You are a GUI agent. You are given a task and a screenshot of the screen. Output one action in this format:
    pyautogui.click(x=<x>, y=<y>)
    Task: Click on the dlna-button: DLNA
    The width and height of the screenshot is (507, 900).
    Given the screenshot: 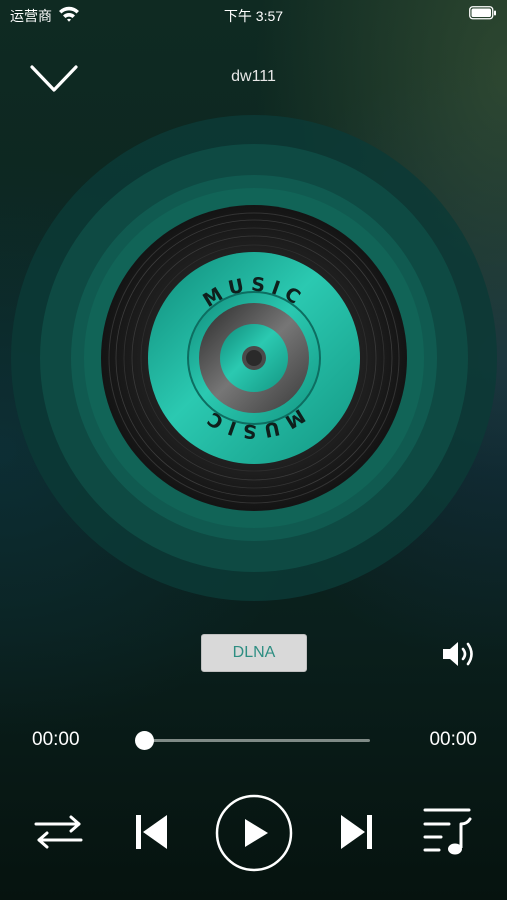 What is the action you would take?
    pyautogui.click(x=254, y=653)
    